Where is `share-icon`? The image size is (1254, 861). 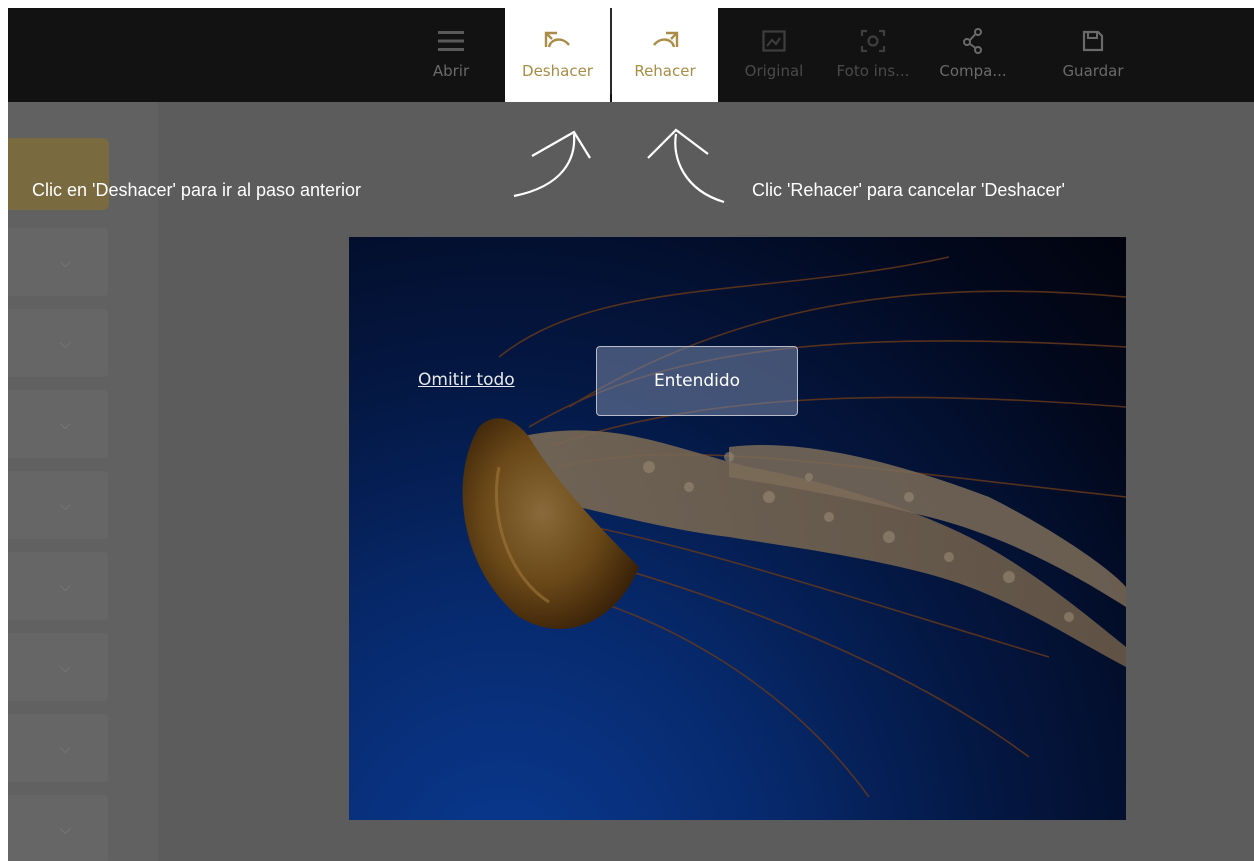
share-icon is located at coordinates (973, 41).